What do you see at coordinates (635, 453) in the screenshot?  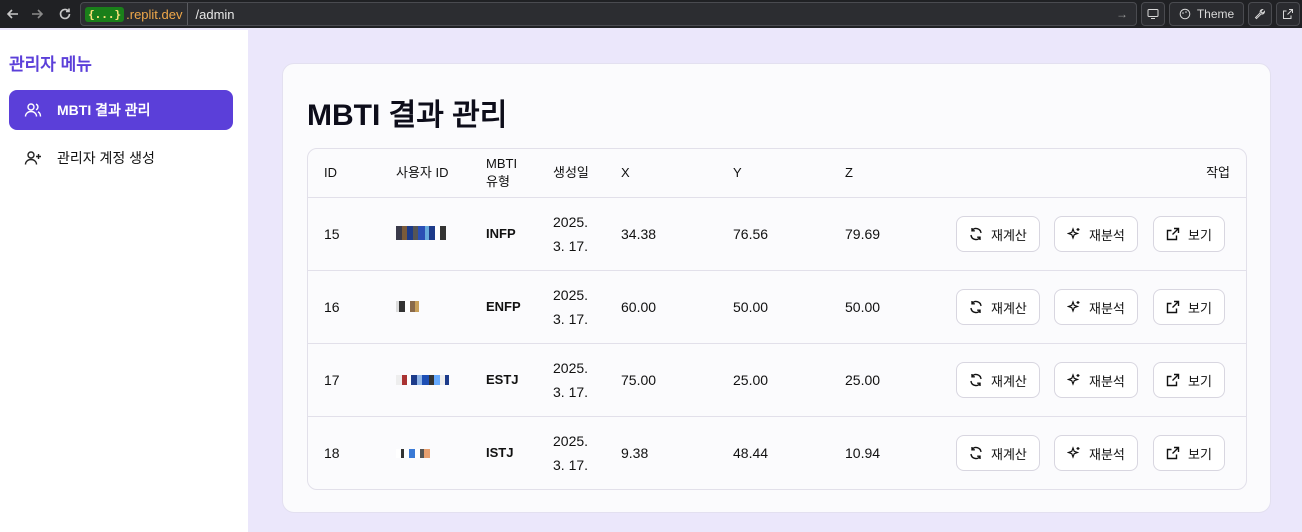 I see `cell-x: 9.38` at bounding box center [635, 453].